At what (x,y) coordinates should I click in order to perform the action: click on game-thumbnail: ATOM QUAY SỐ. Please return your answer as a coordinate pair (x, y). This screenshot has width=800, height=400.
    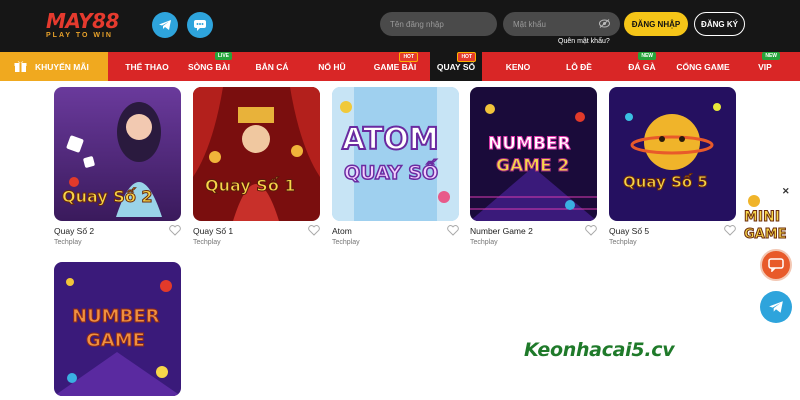
    Looking at the image, I should click on (395, 154).